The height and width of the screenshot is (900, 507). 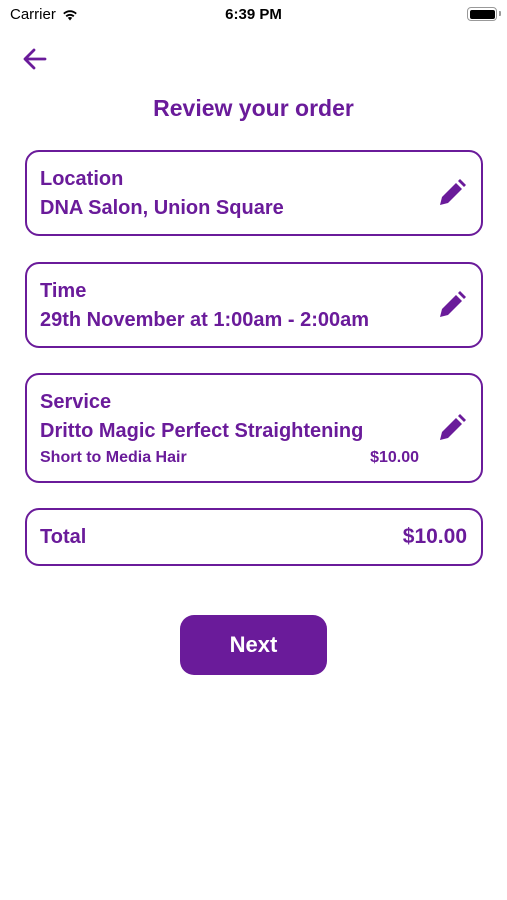 What do you see at coordinates (254, 305) in the screenshot?
I see `time-card: Time 29th November at 1:00am - 2:00am` at bounding box center [254, 305].